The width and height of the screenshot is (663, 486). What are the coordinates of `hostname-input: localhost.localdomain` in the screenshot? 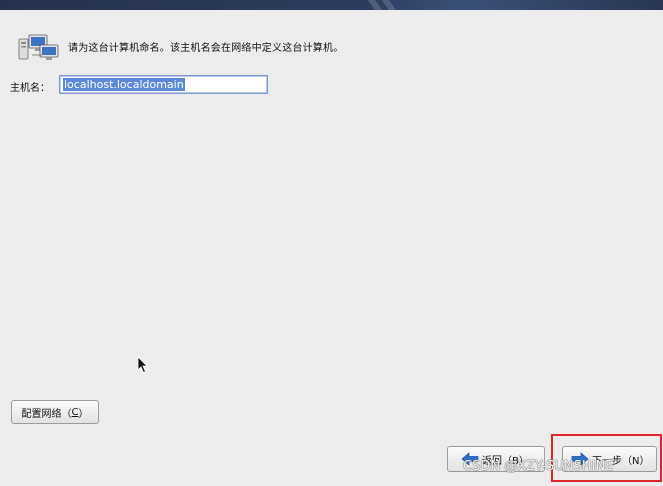 It's located at (163, 84).